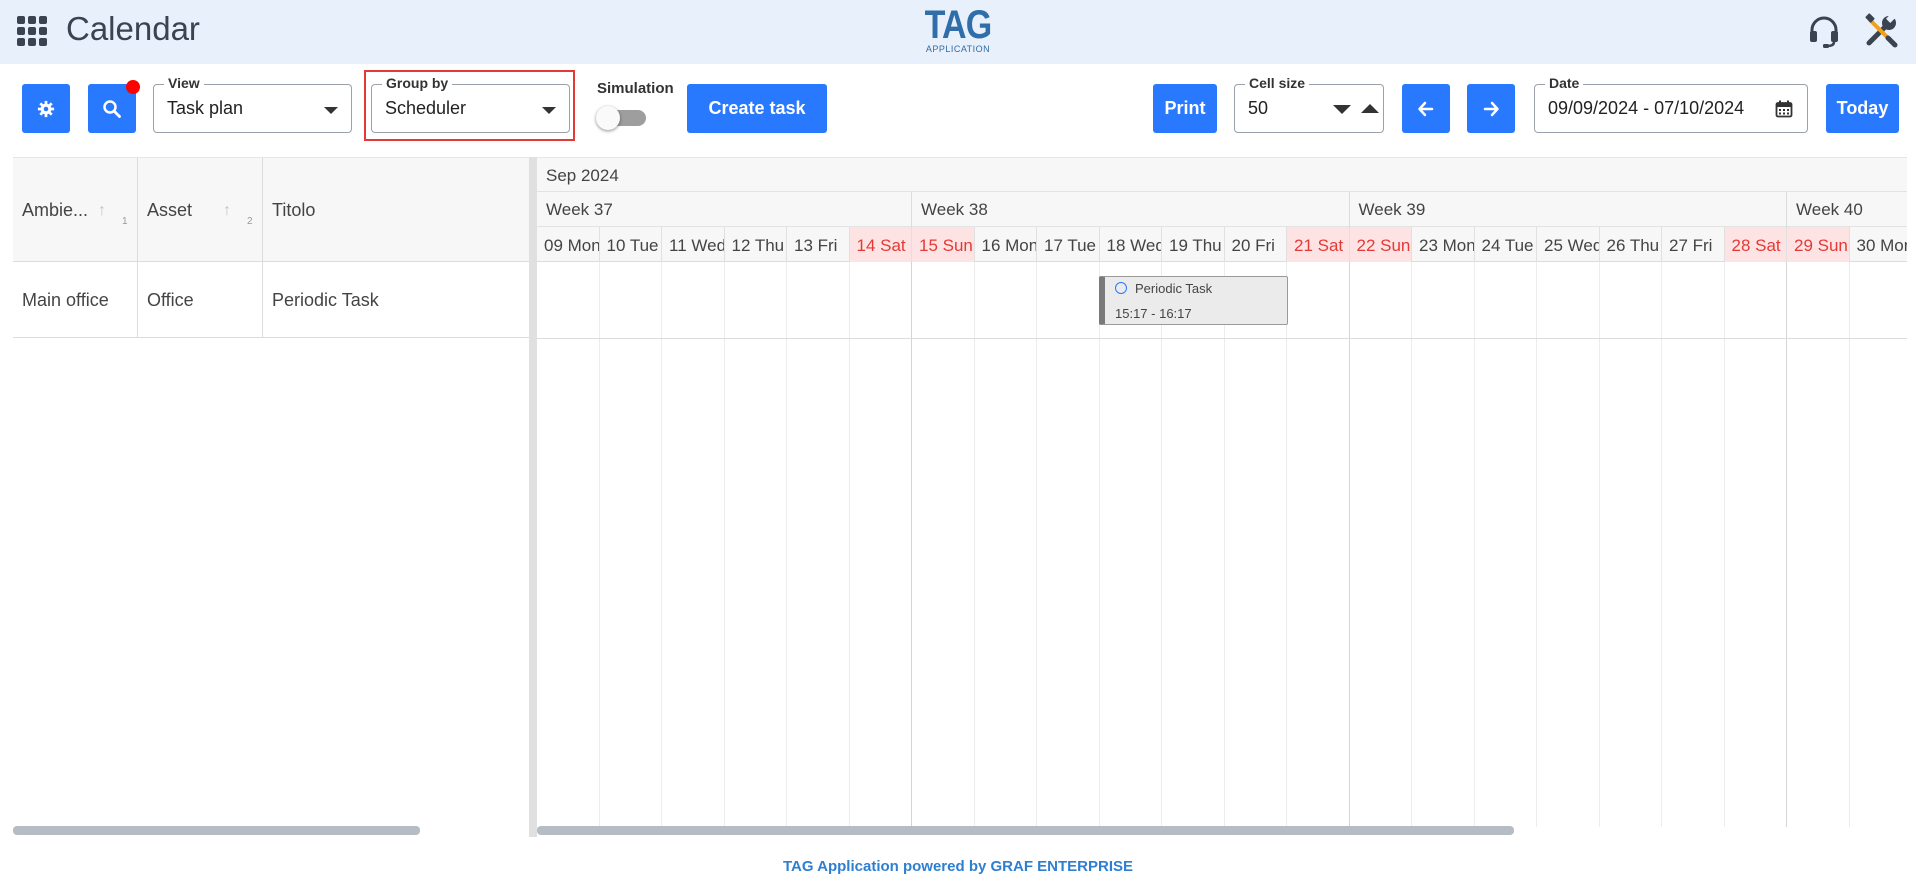 The width and height of the screenshot is (1916, 885). I want to click on settings-button, so click(46, 108).